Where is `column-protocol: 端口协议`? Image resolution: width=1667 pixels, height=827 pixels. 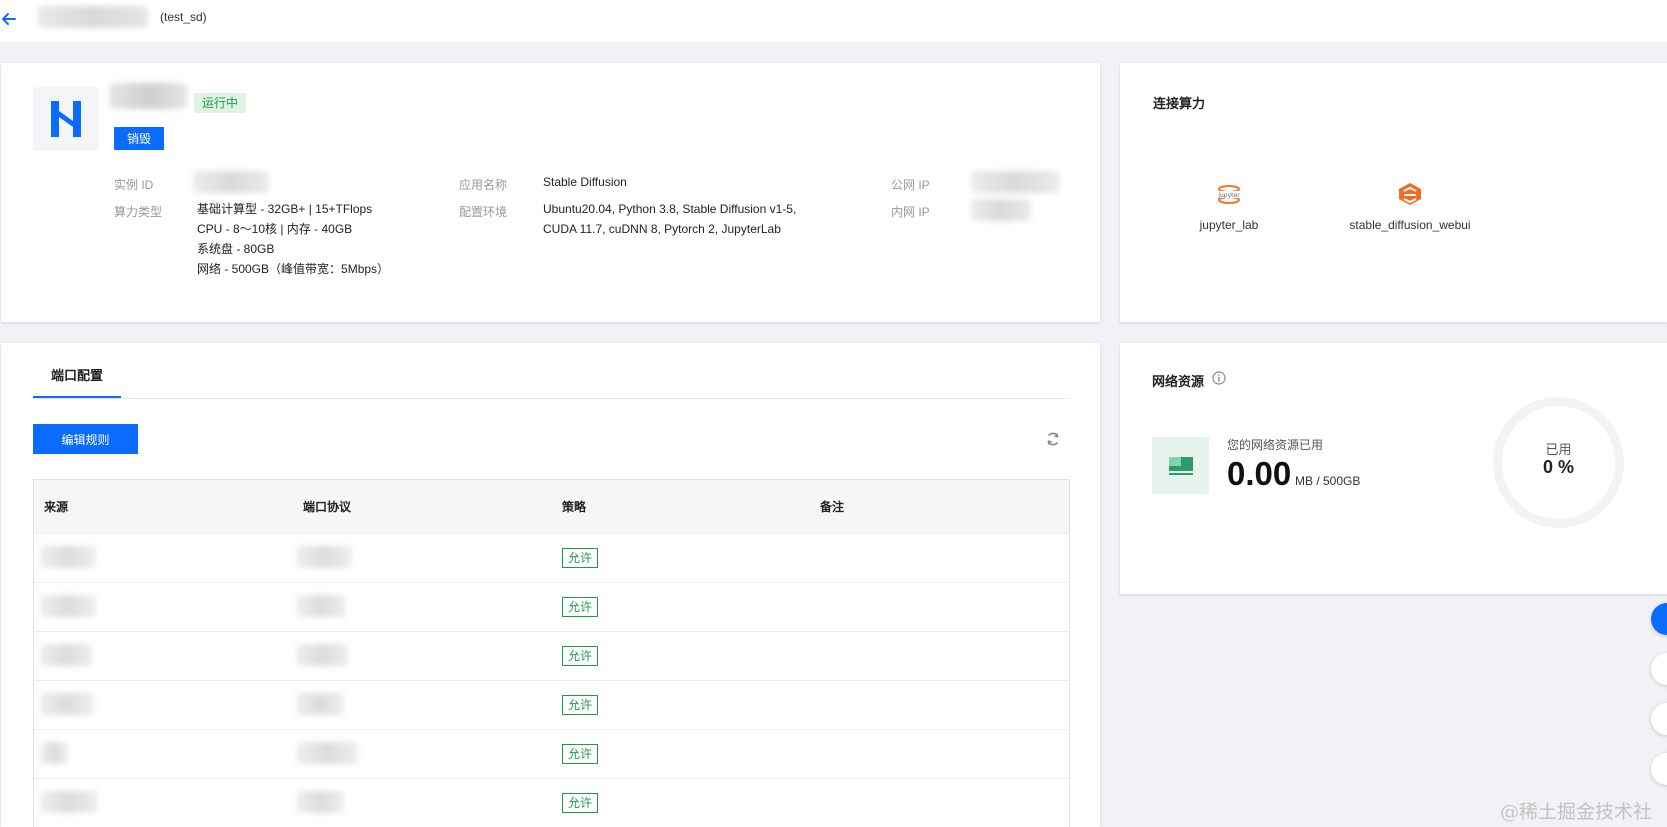
column-protocol: 端口协议 is located at coordinates (327, 507).